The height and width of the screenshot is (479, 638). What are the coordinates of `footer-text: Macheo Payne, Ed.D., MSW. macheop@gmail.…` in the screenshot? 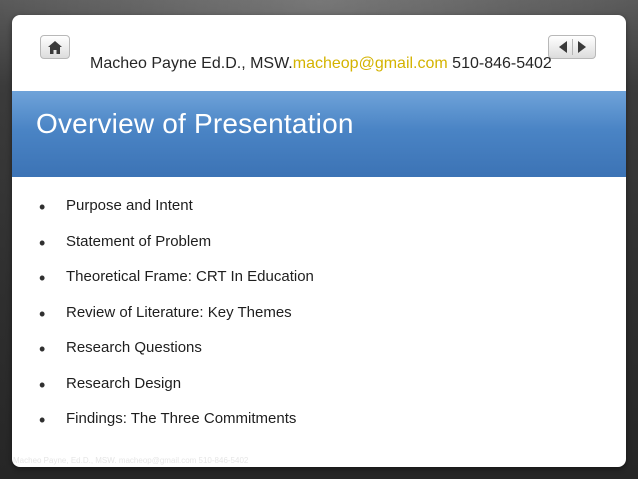 It's located at (131, 460).